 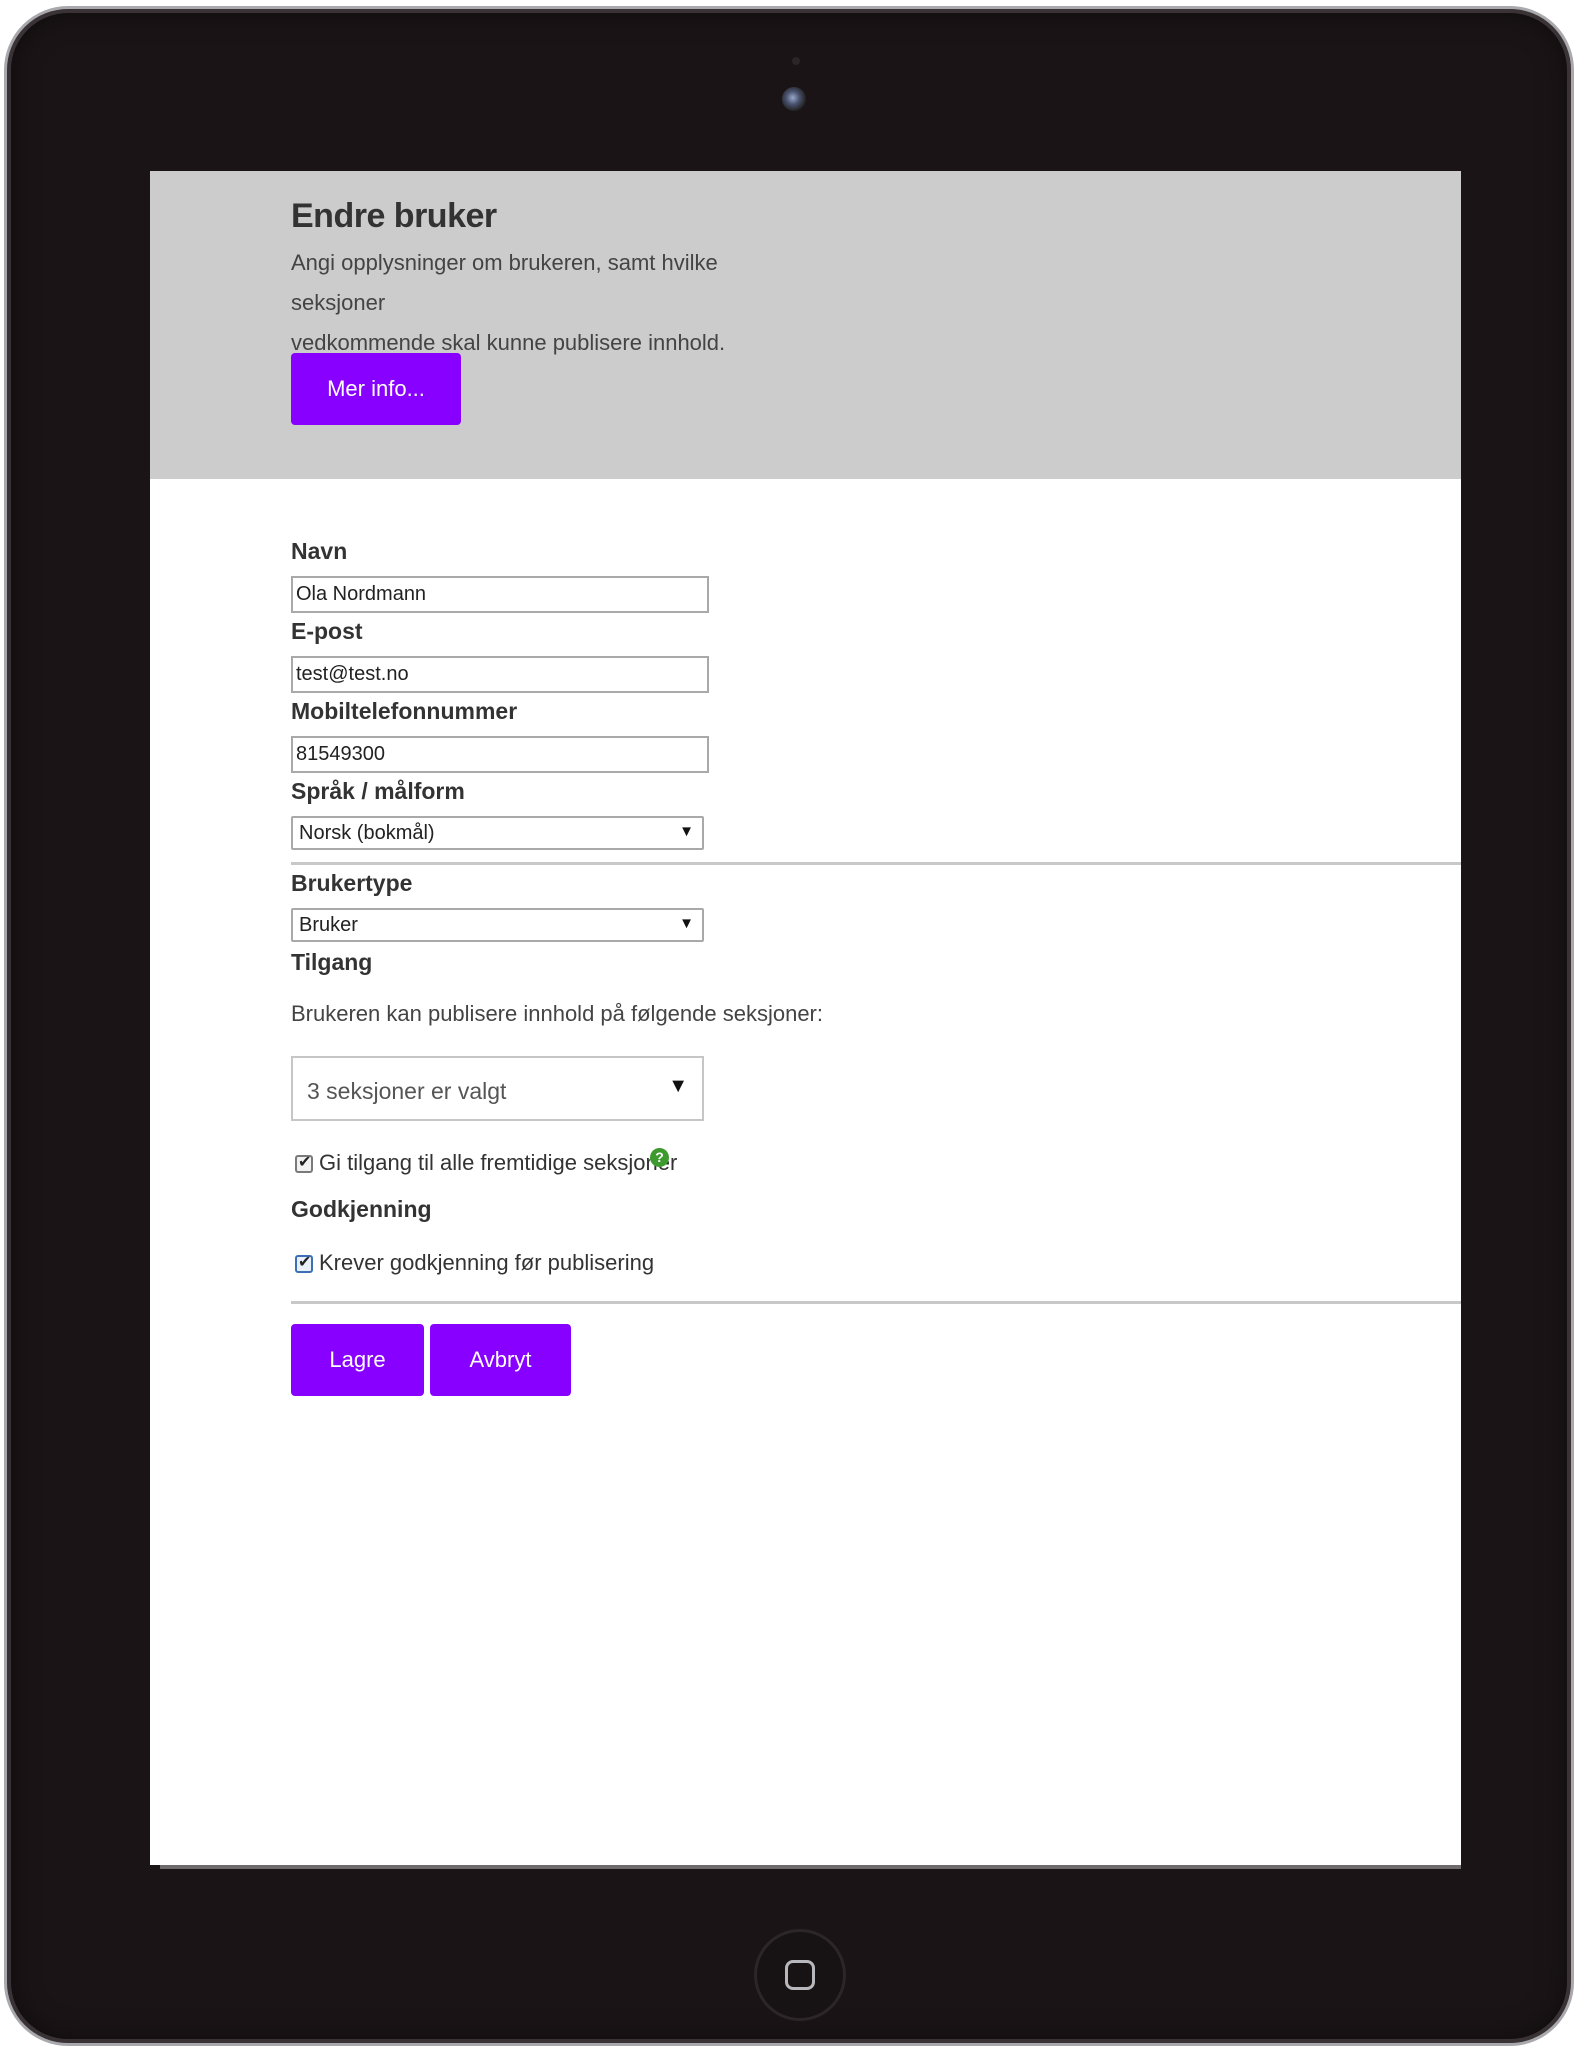 I want to click on help-icon: ?, so click(x=659, y=1157).